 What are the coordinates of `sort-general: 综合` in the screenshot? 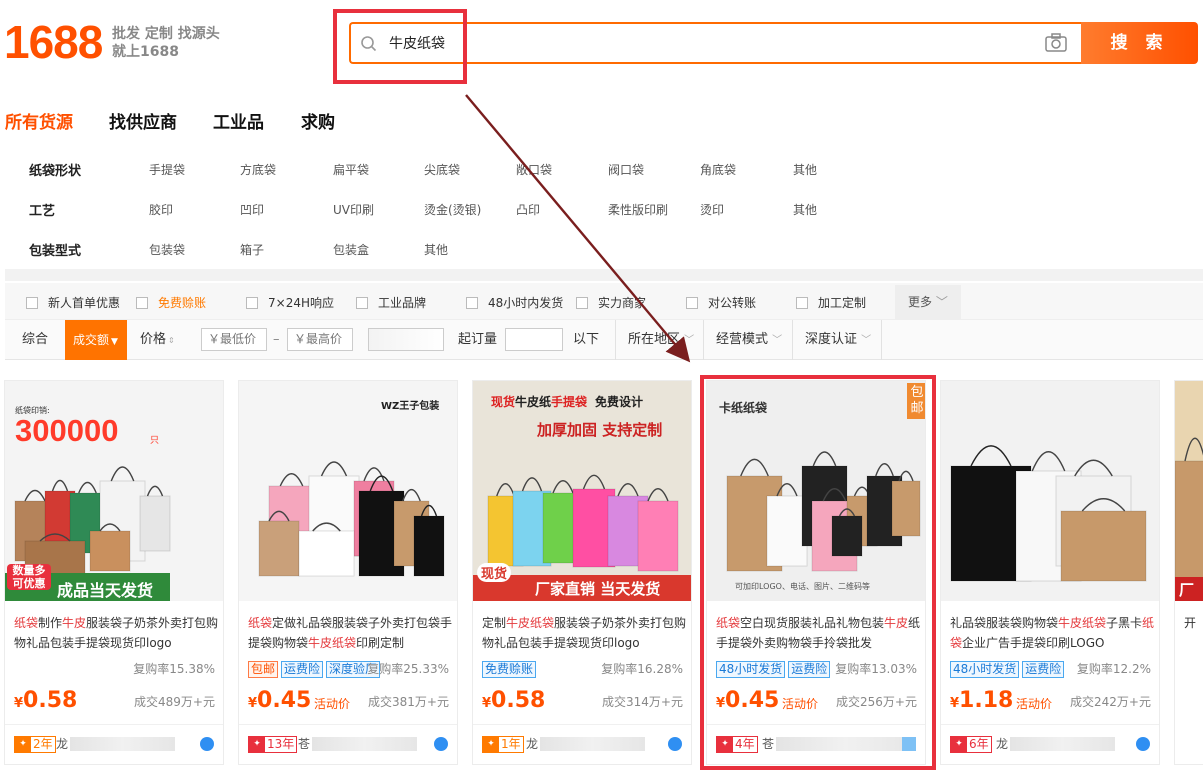 It's located at (35, 340).